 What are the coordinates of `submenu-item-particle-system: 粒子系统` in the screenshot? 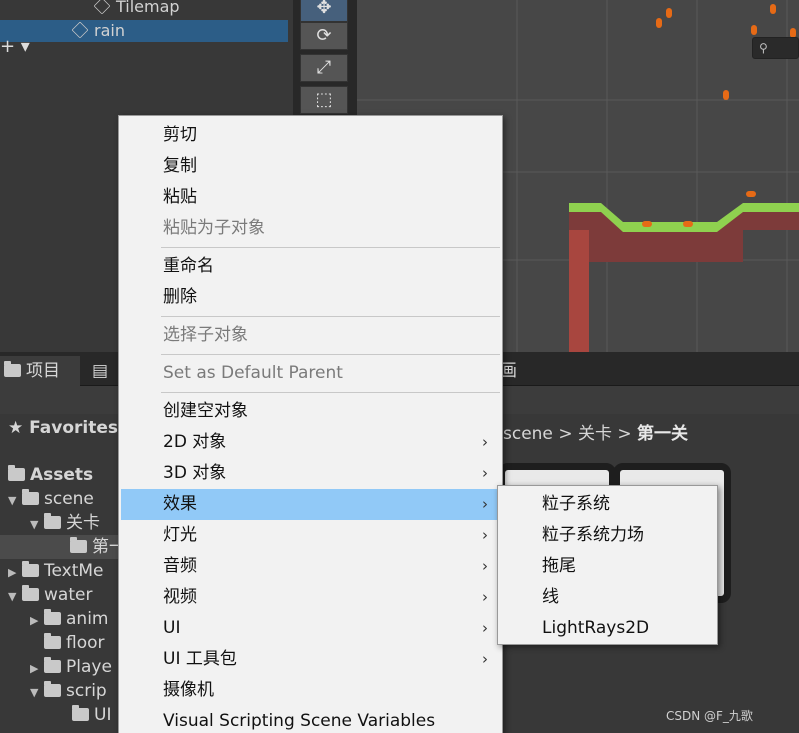 It's located at (607, 504).